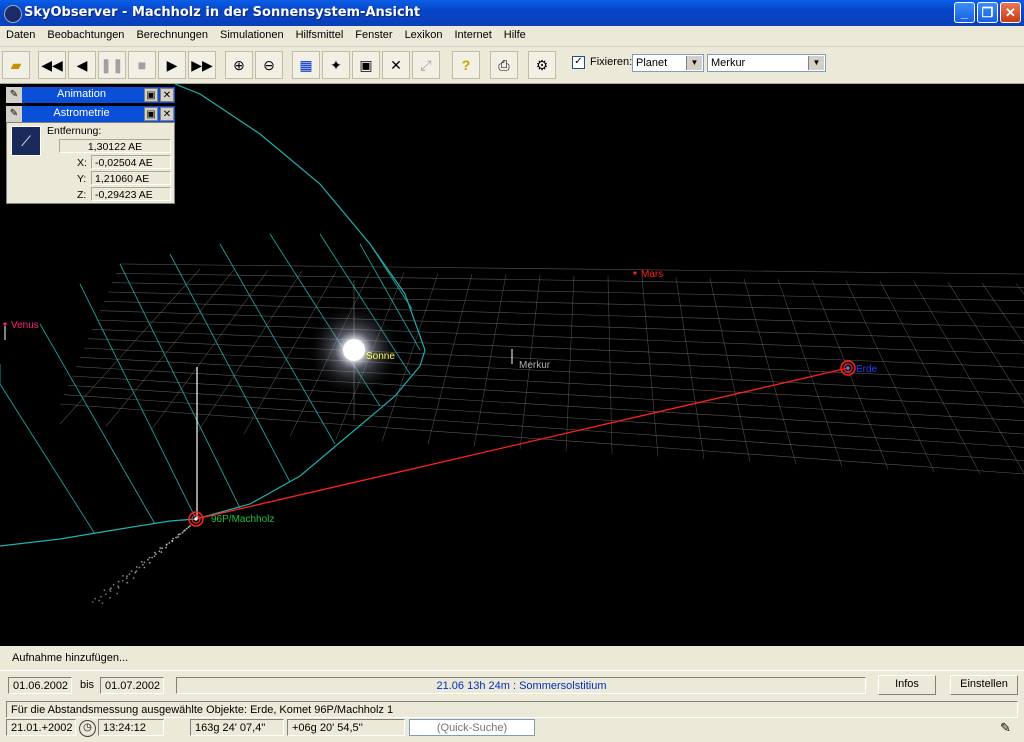 Image resolution: width=1024 pixels, height=742 pixels. Describe the element at coordinates (269, 65) in the screenshot. I see `zoom-out-button: ⊖` at that location.